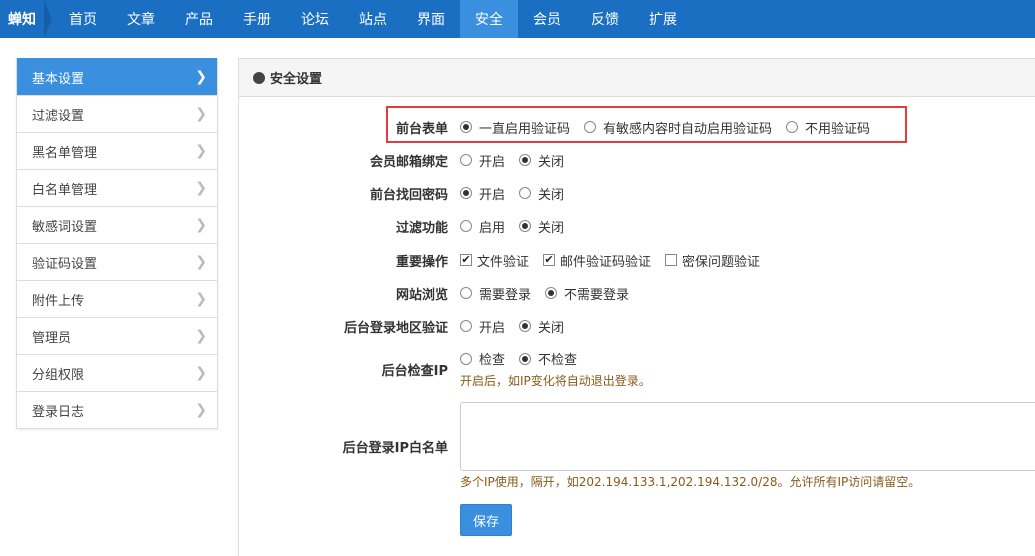  I want to click on sidebar-item-label: 黑名单管理, so click(65, 153).